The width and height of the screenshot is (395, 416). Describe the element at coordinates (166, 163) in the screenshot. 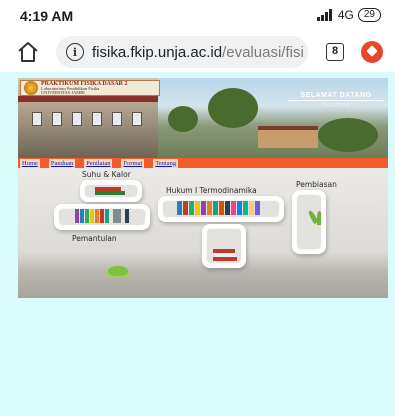

I see `nav-tentang: Tentang` at that location.